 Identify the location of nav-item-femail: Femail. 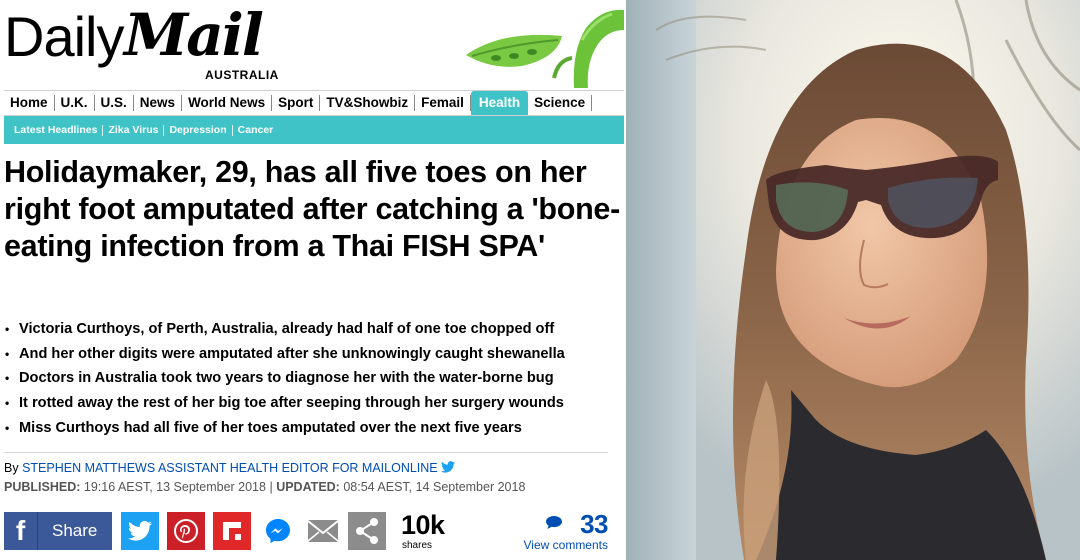
(443, 103).